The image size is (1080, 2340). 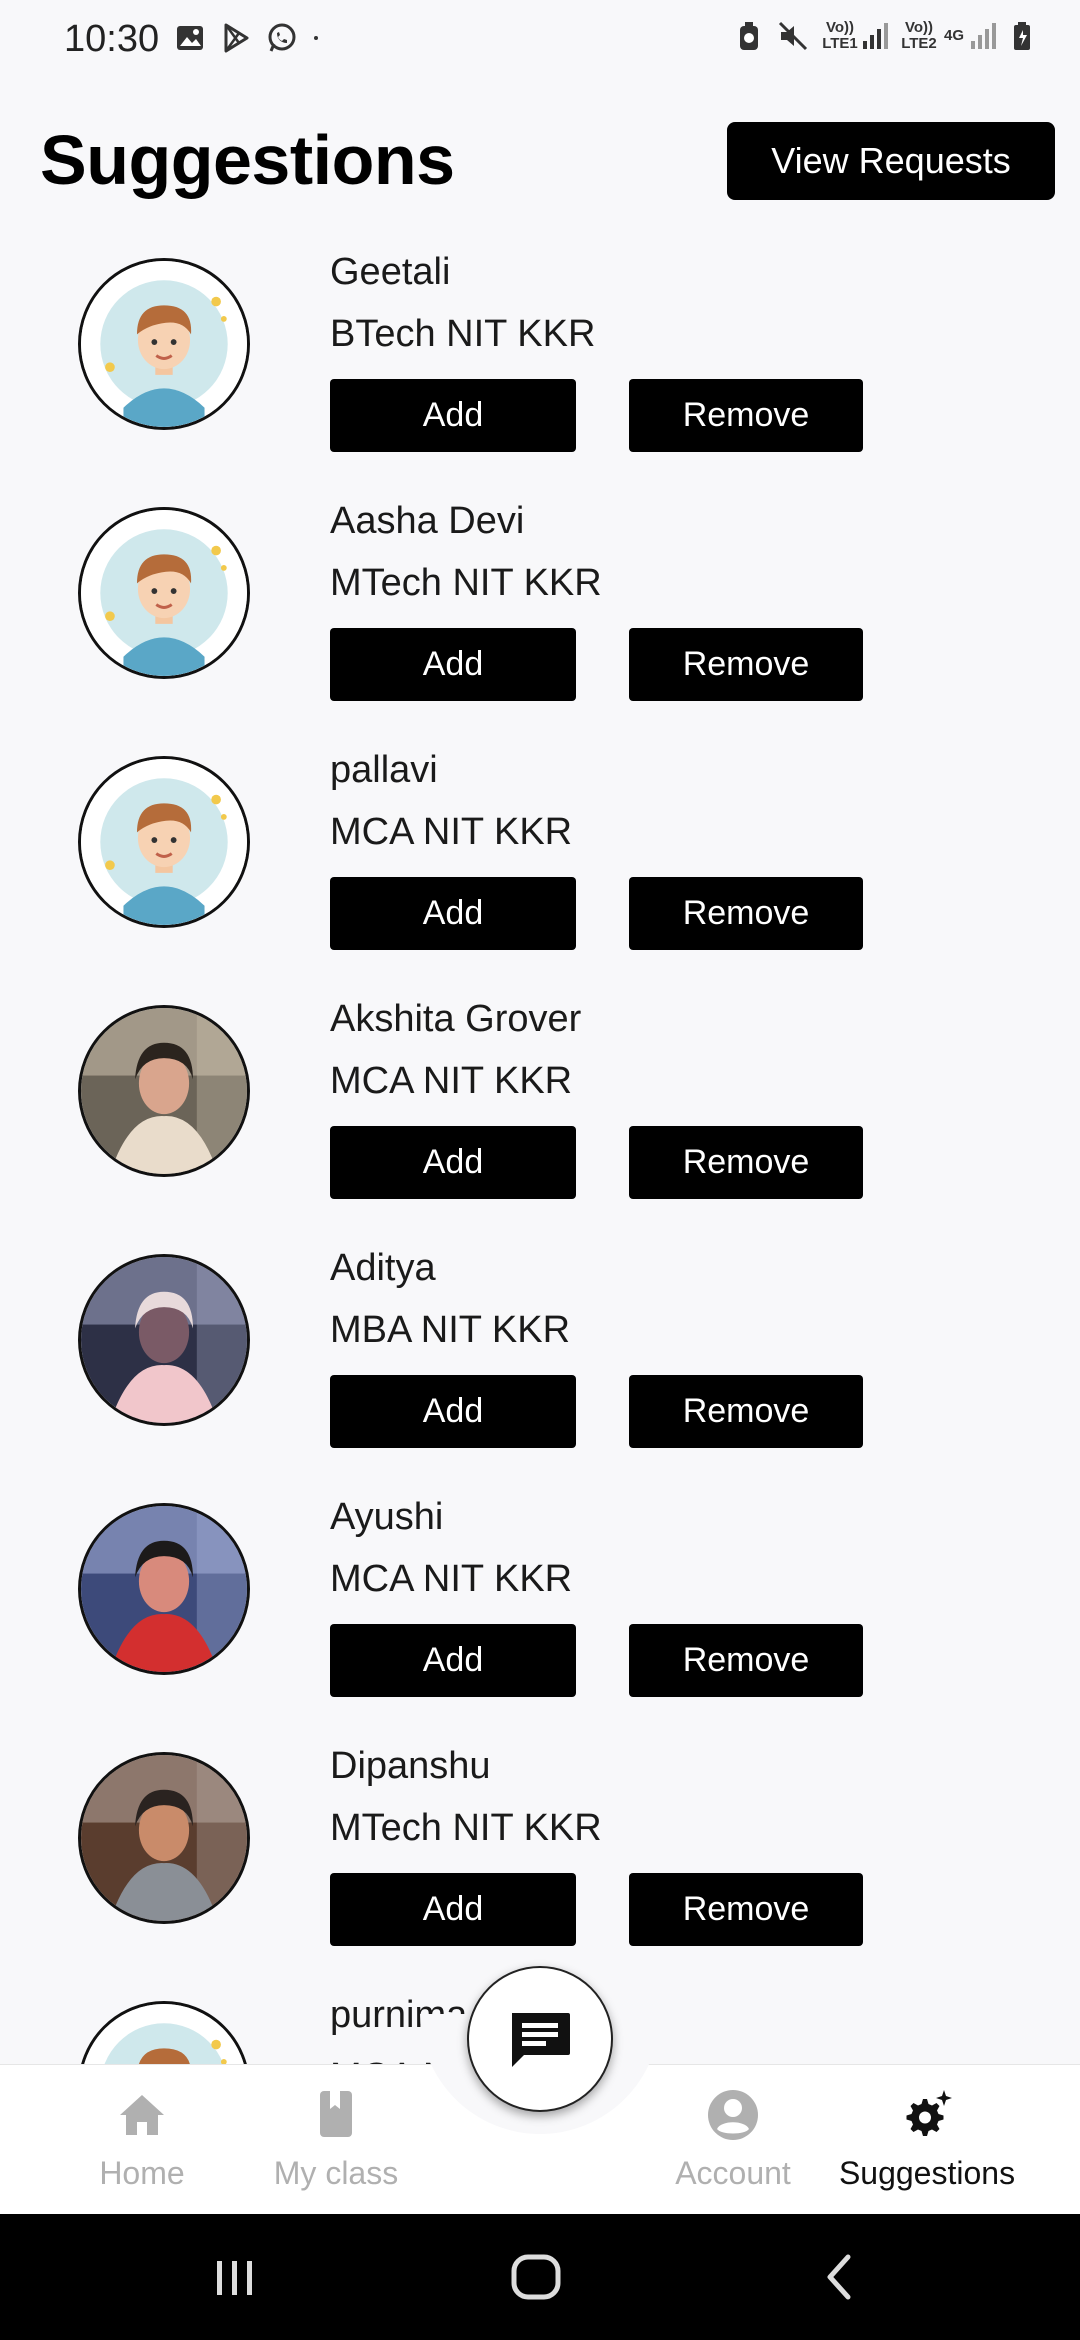 I want to click on suggestion-course: MBA NIT KKR, so click(x=450, y=1330).